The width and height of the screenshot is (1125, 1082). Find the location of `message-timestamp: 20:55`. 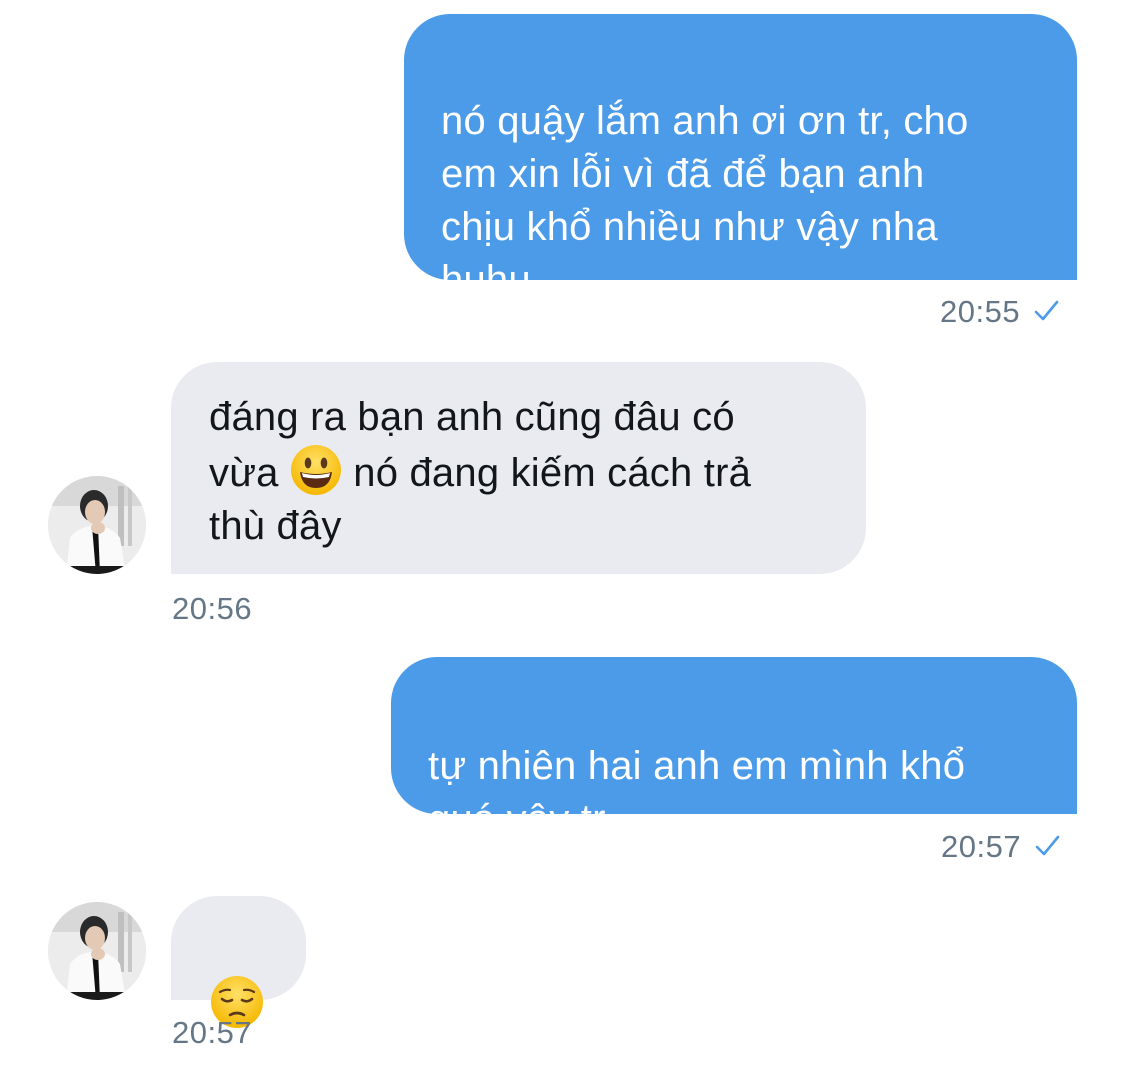

message-timestamp: 20:55 is located at coordinates (1000, 312).